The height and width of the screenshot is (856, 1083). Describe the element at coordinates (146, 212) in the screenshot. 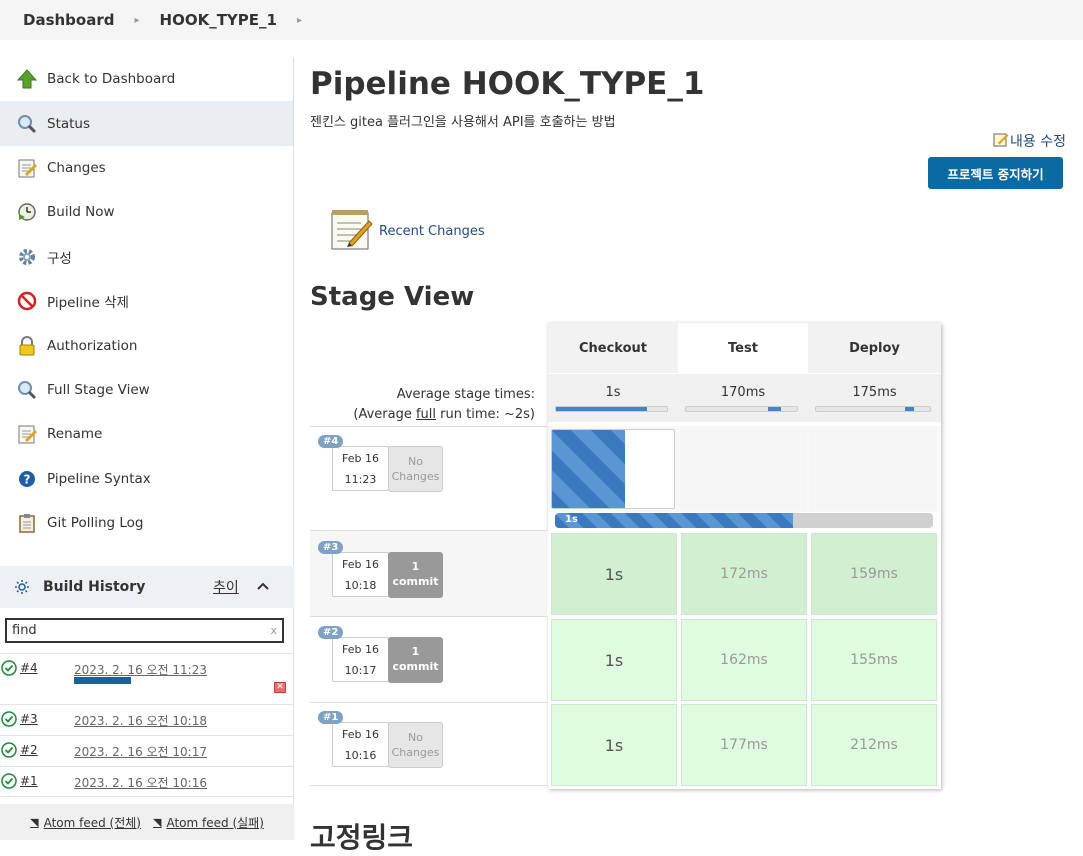

I see `sidebar-item-build-now: Build Now` at that location.